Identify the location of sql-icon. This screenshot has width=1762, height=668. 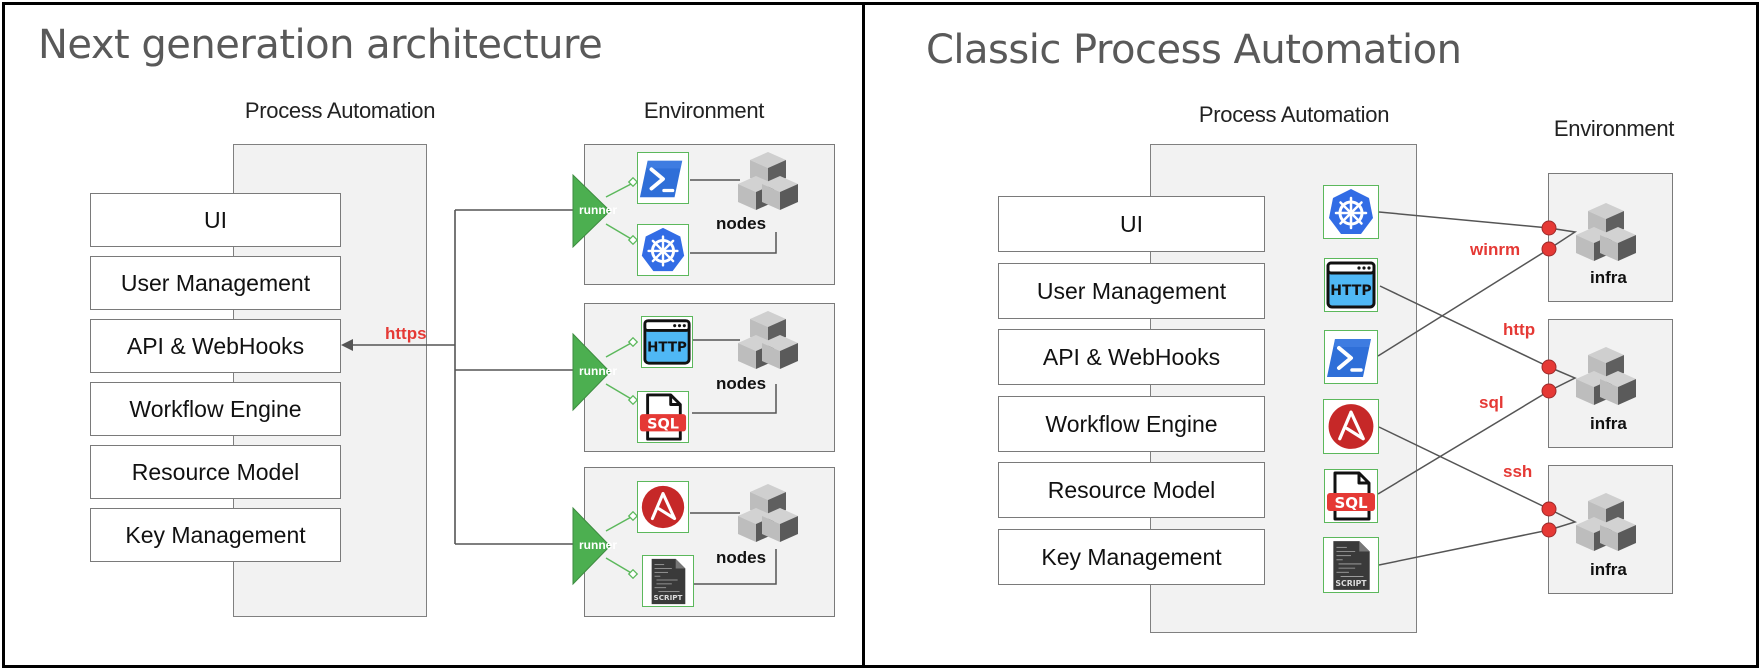
(1351, 496).